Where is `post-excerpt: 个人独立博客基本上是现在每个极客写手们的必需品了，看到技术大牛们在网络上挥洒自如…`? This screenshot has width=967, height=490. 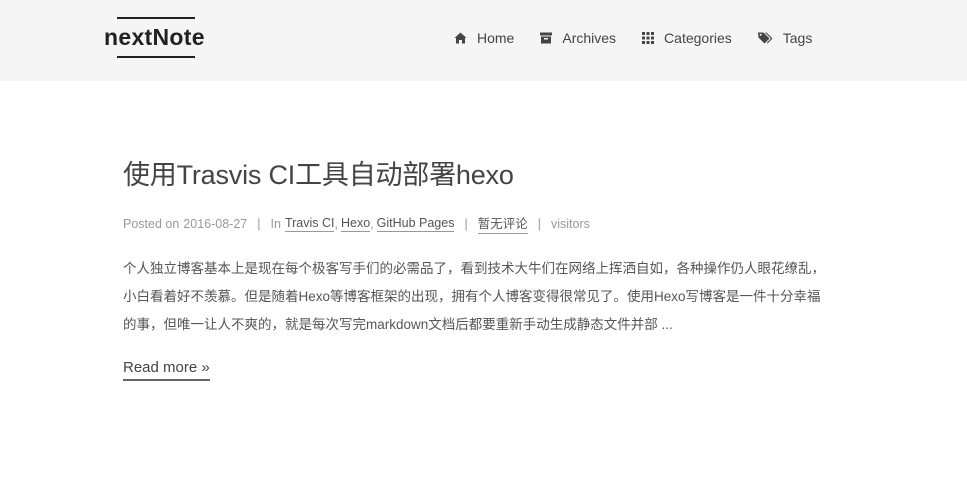
post-excerpt: 个人独立博客基本上是现在每个极客写手们的必需品了，看到技术大牛们在网络上挥洒自如… is located at coordinates (474, 297).